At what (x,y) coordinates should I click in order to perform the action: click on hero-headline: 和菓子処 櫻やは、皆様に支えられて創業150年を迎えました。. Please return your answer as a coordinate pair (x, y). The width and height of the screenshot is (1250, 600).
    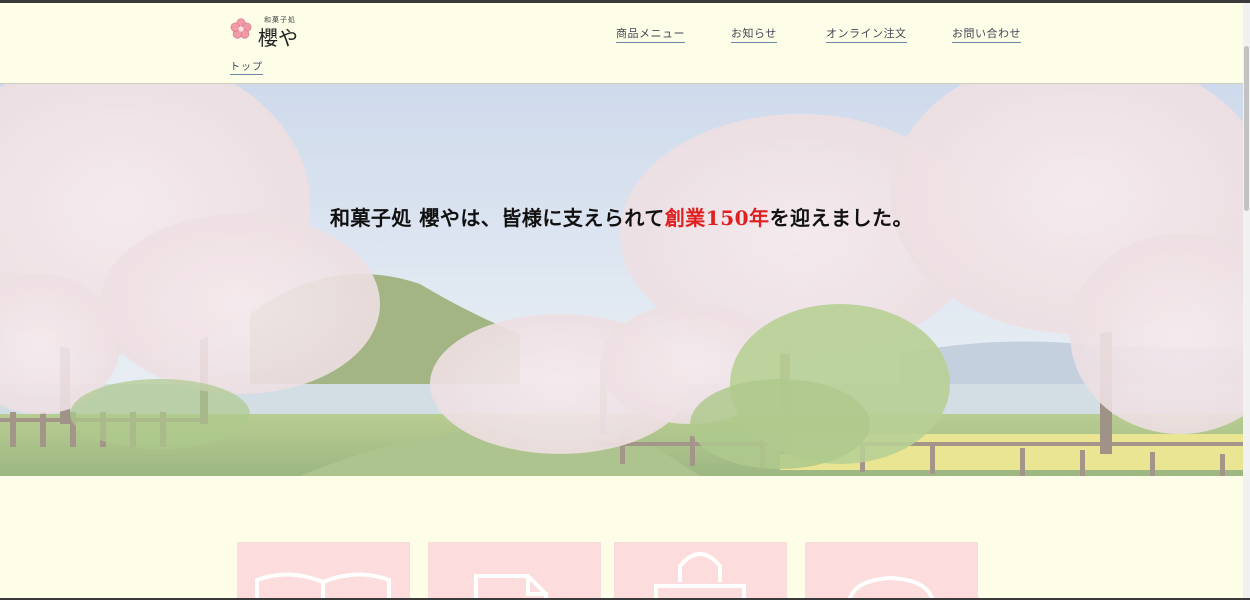
    Looking at the image, I should click on (621, 216).